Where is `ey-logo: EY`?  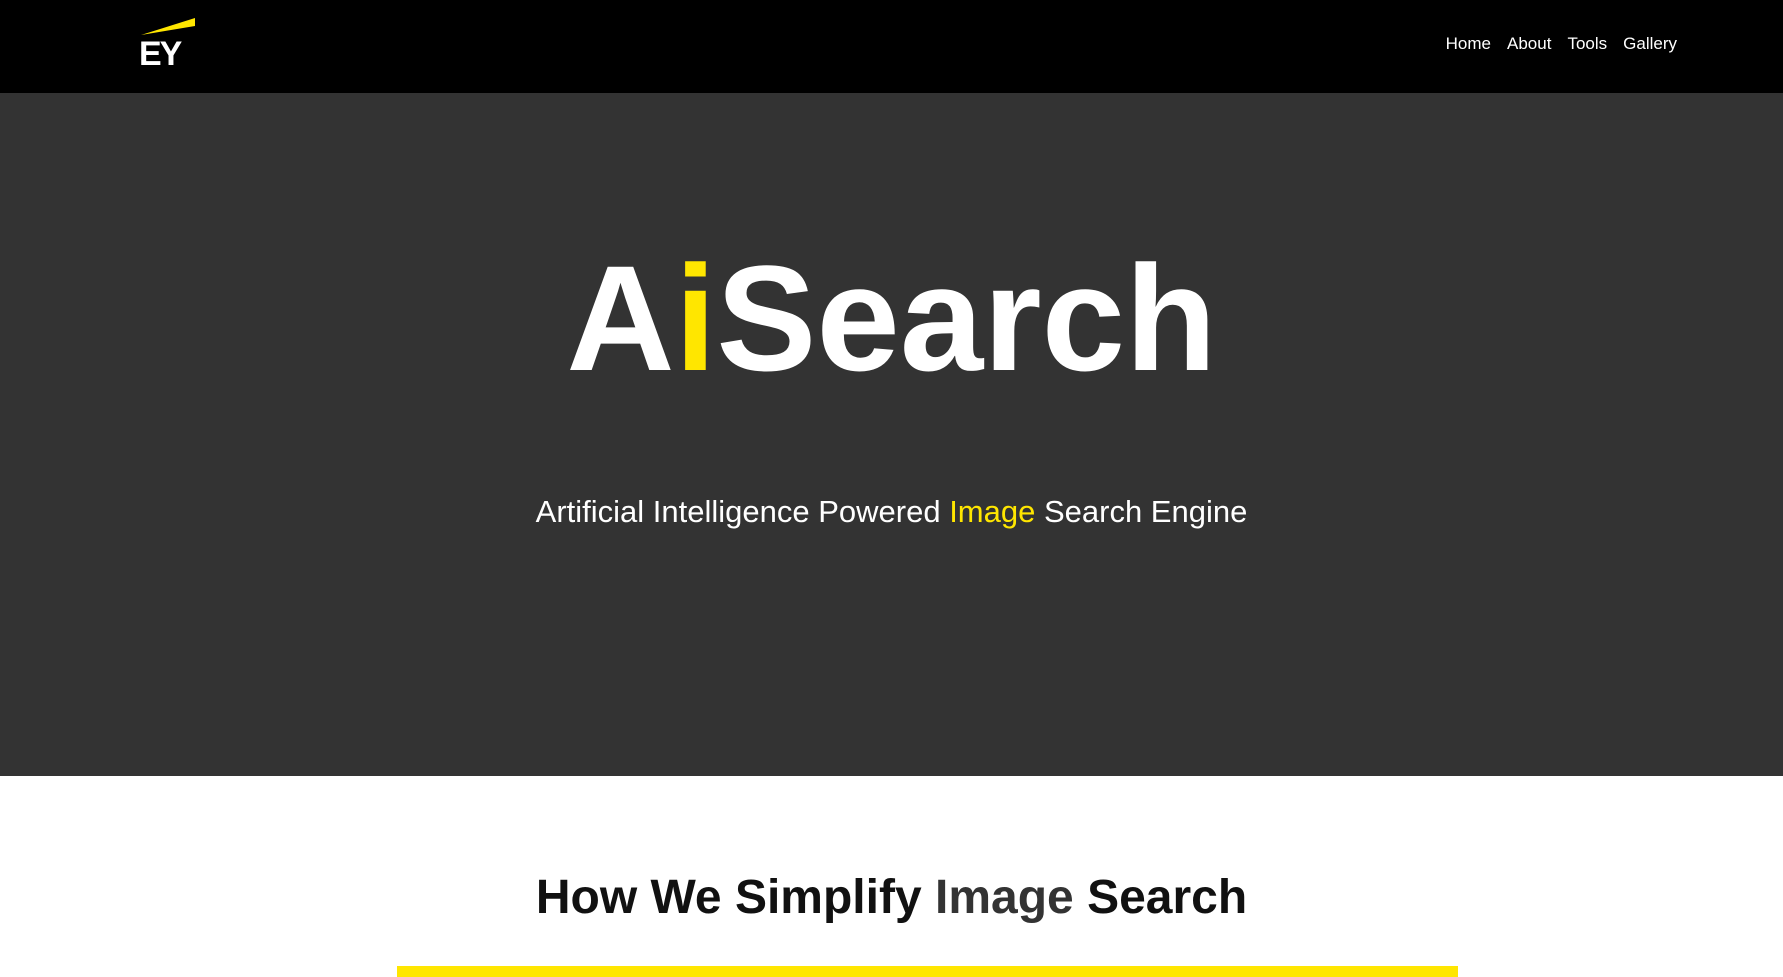
ey-logo: EY is located at coordinates (167, 45).